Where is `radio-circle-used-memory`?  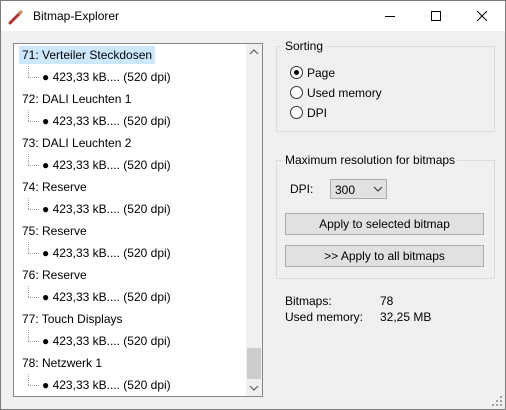
radio-circle-used-memory is located at coordinates (296, 92).